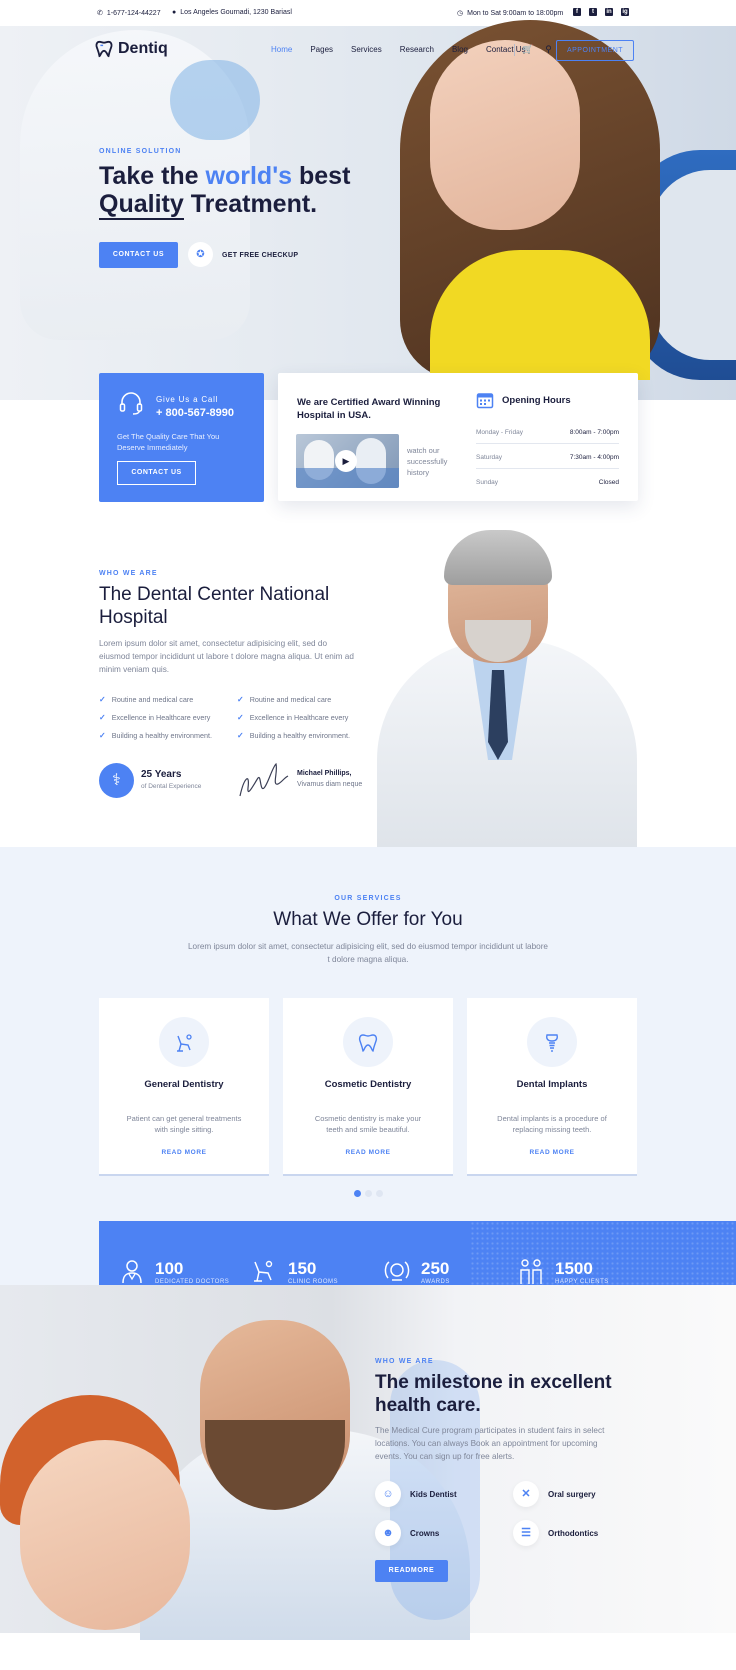 The height and width of the screenshot is (1670, 736). What do you see at coordinates (128, 573) in the screenshot?
I see `about-eyebrow: WHO WE ARE` at bounding box center [128, 573].